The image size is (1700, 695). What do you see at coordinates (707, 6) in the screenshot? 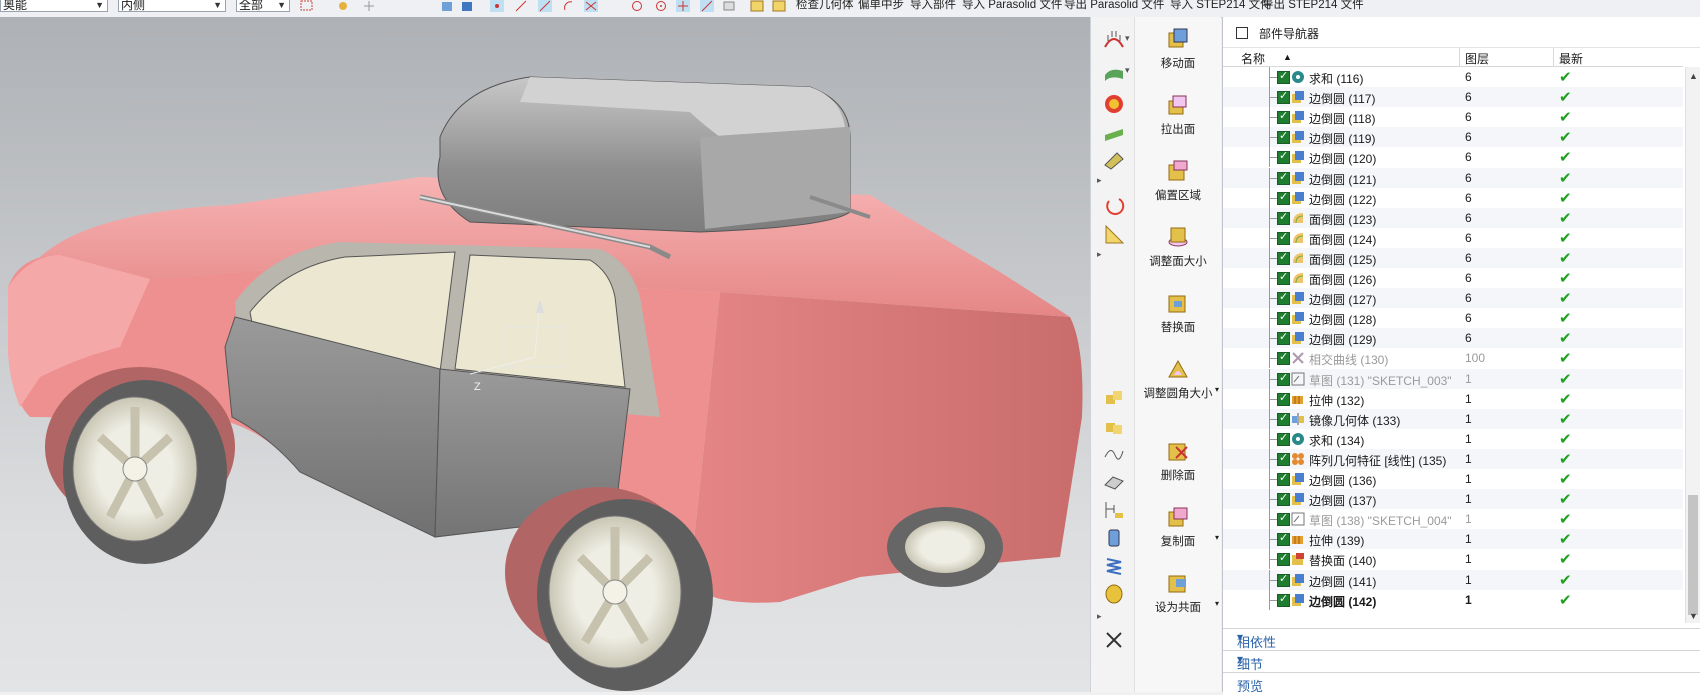
I see `tangent-snap-icon` at bounding box center [707, 6].